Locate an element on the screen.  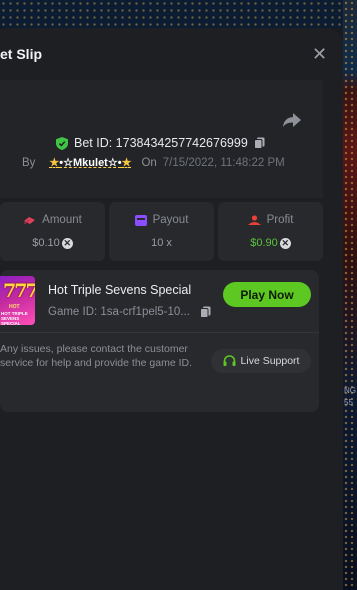
thumb-title: HOT TRIPLE SEVENS SPECIAL is located at coordinates (14, 318).